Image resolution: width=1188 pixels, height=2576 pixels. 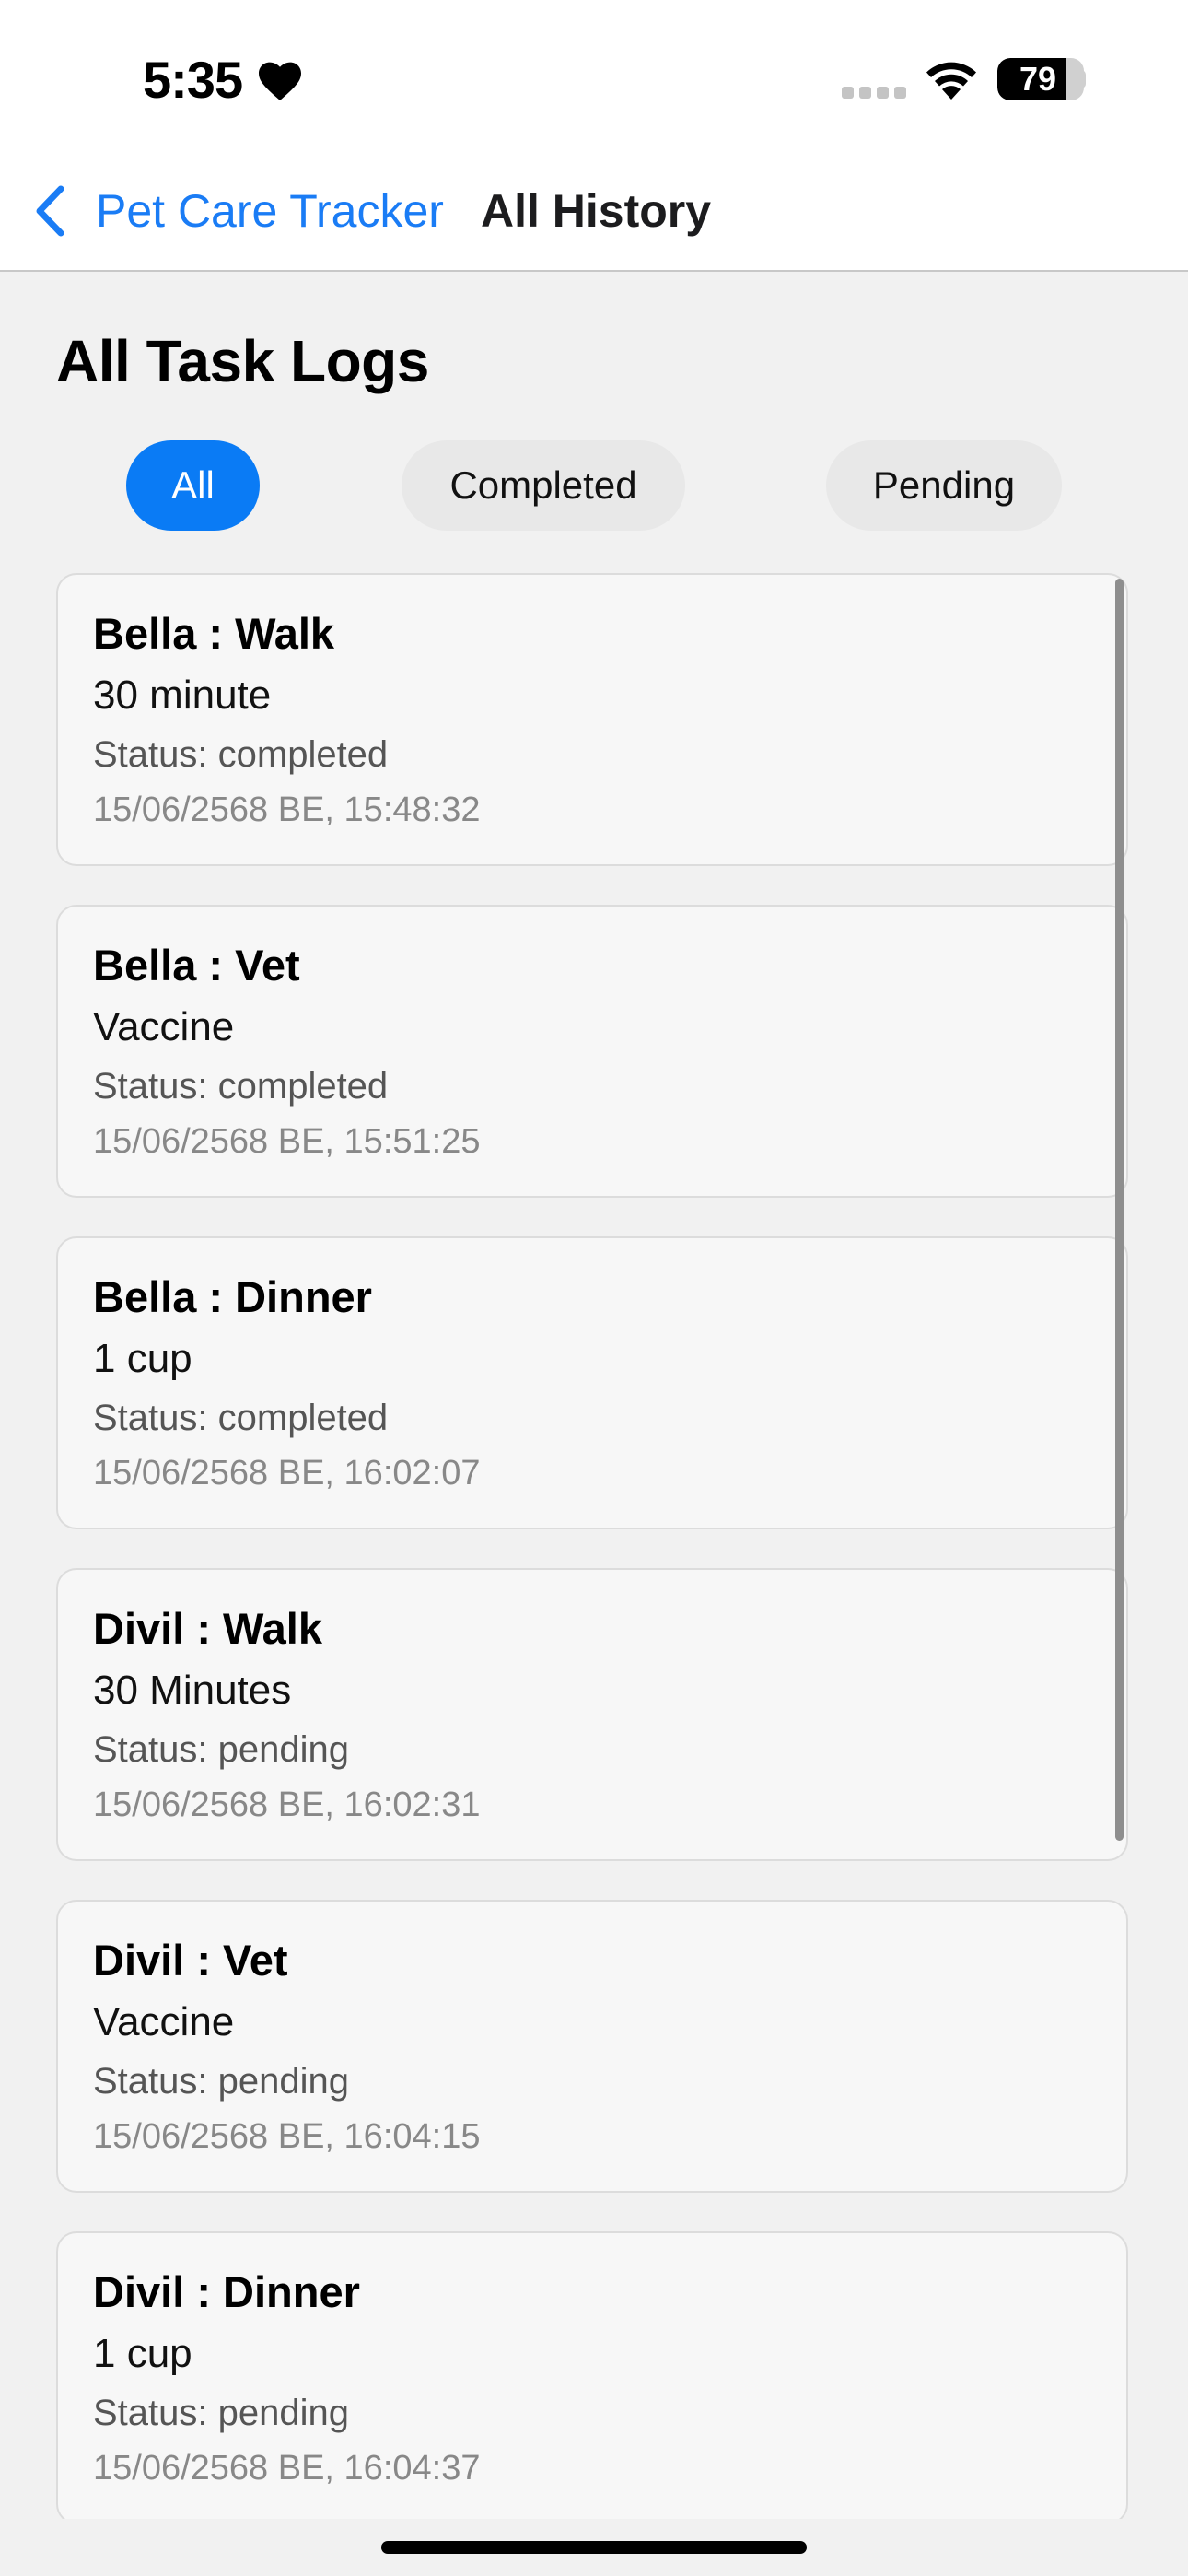 What do you see at coordinates (944, 485) in the screenshot?
I see `filter-pending-button: Pending` at bounding box center [944, 485].